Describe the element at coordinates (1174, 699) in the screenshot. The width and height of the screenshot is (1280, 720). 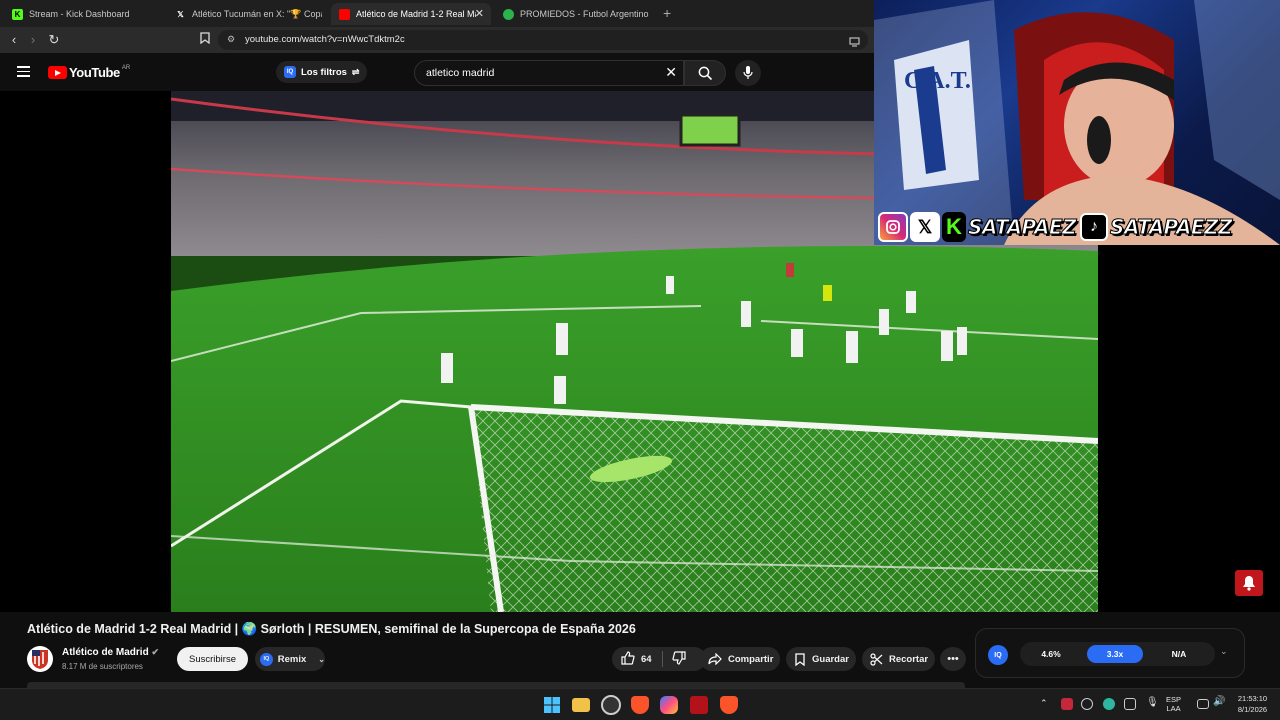
I see `language-code: ESP` at that location.